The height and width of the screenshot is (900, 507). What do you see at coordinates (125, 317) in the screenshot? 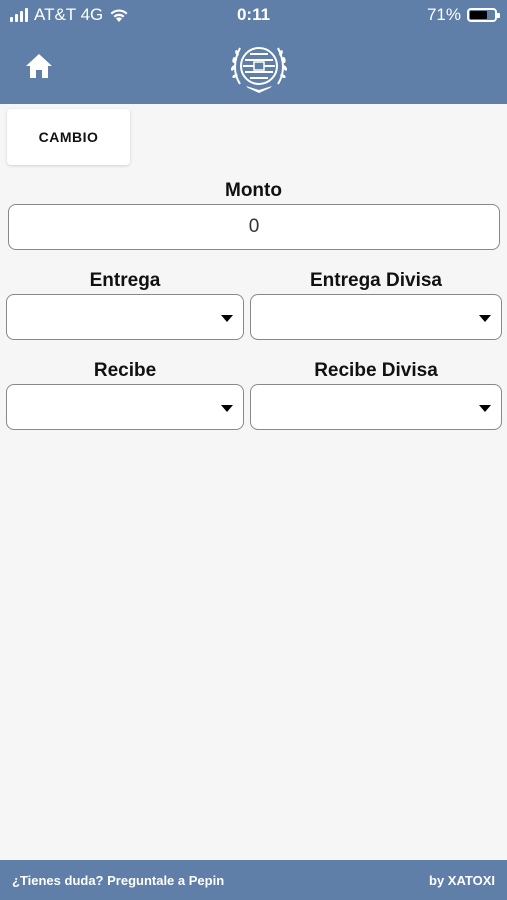
I see `entrega-select` at bounding box center [125, 317].